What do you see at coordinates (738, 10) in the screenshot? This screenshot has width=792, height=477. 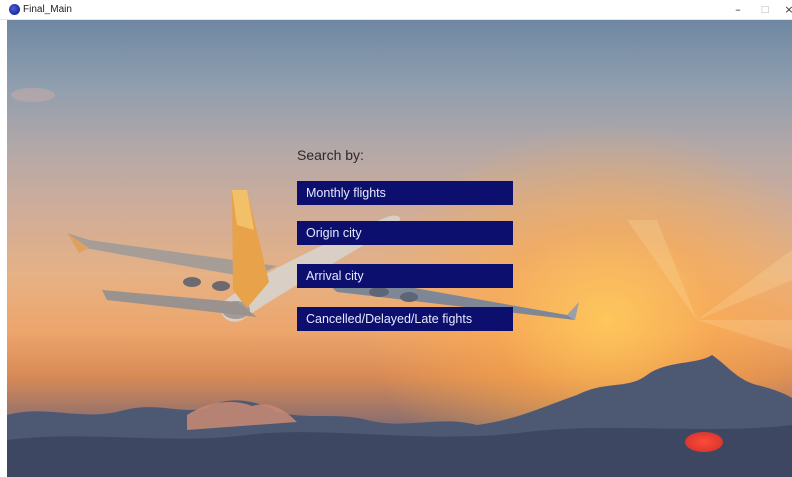 I see `minimize-button: –` at bounding box center [738, 10].